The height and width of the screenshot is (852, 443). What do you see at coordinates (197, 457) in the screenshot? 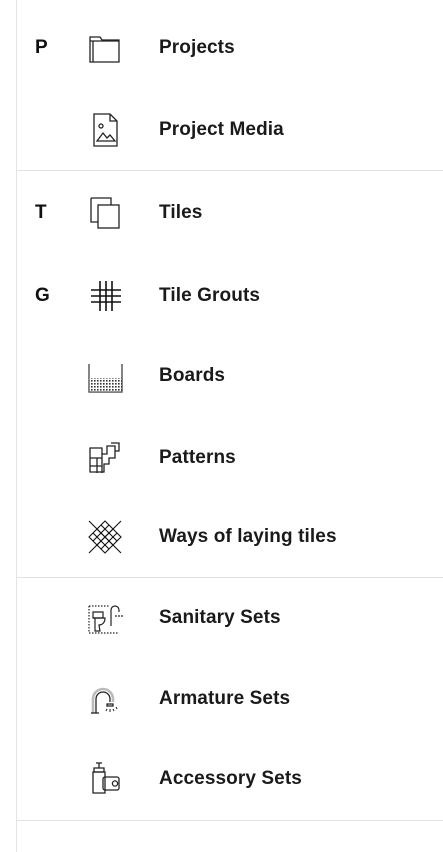
I see `menu-item-label: Patterns` at bounding box center [197, 457].